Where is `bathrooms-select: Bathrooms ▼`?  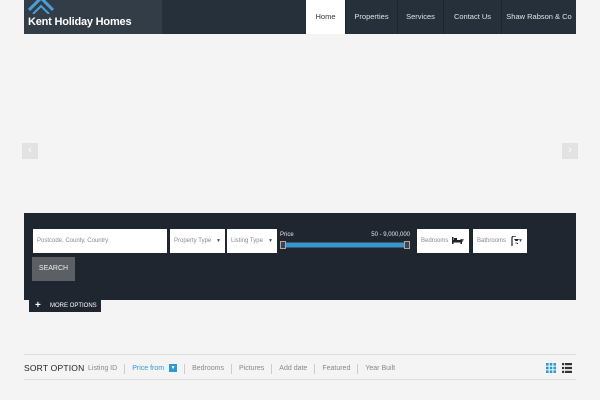
bathrooms-select: Bathrooms ▼ is located at coordinates (500, 241).